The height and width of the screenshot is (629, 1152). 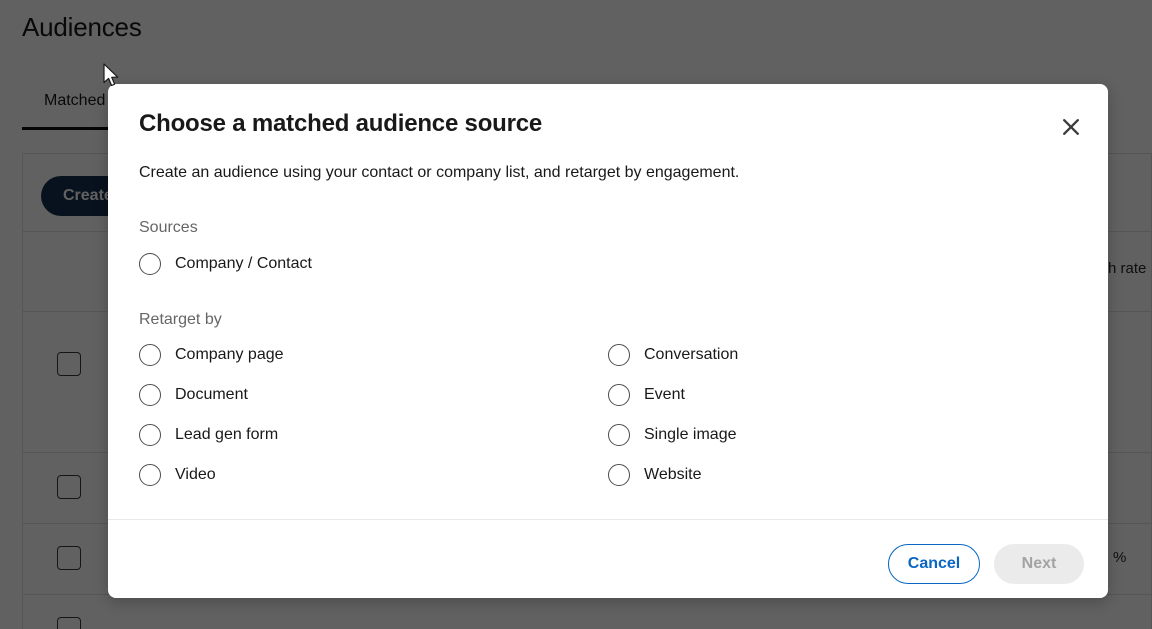 I want to click on radio-event: Event, so click(x=646, y=395).